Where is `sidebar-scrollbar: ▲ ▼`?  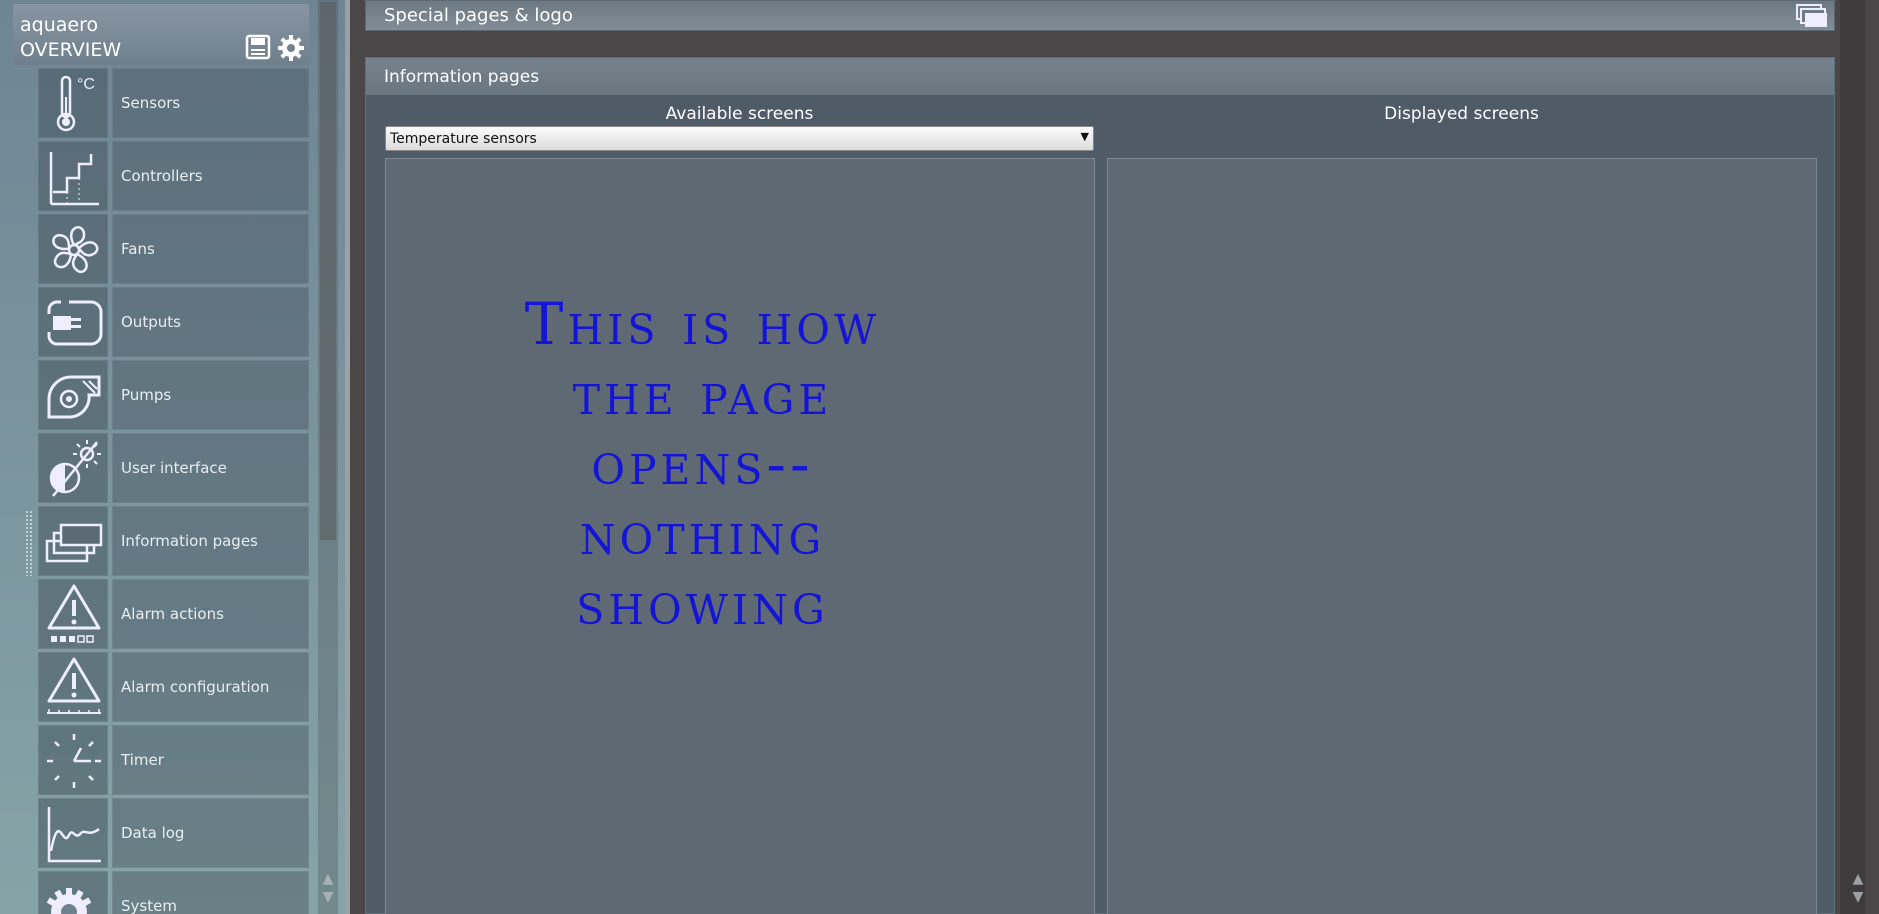
sidebar-scrollbar: ▲ ▼ is located at coordinates (328, 457).